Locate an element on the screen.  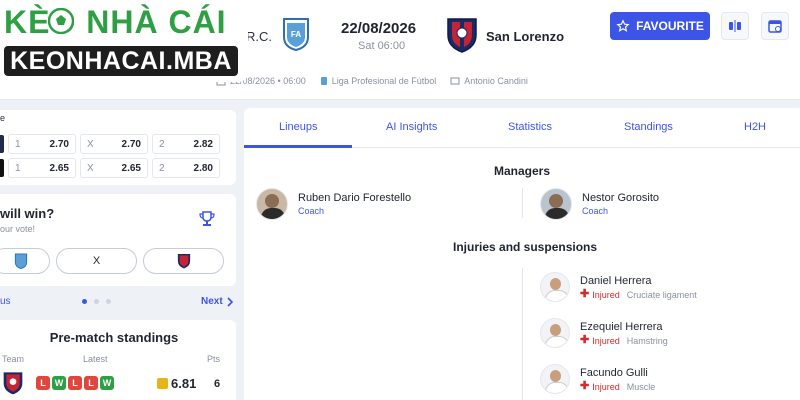
away-manager: Nestor Gorosito Coach is located at coordinates (599, 204).